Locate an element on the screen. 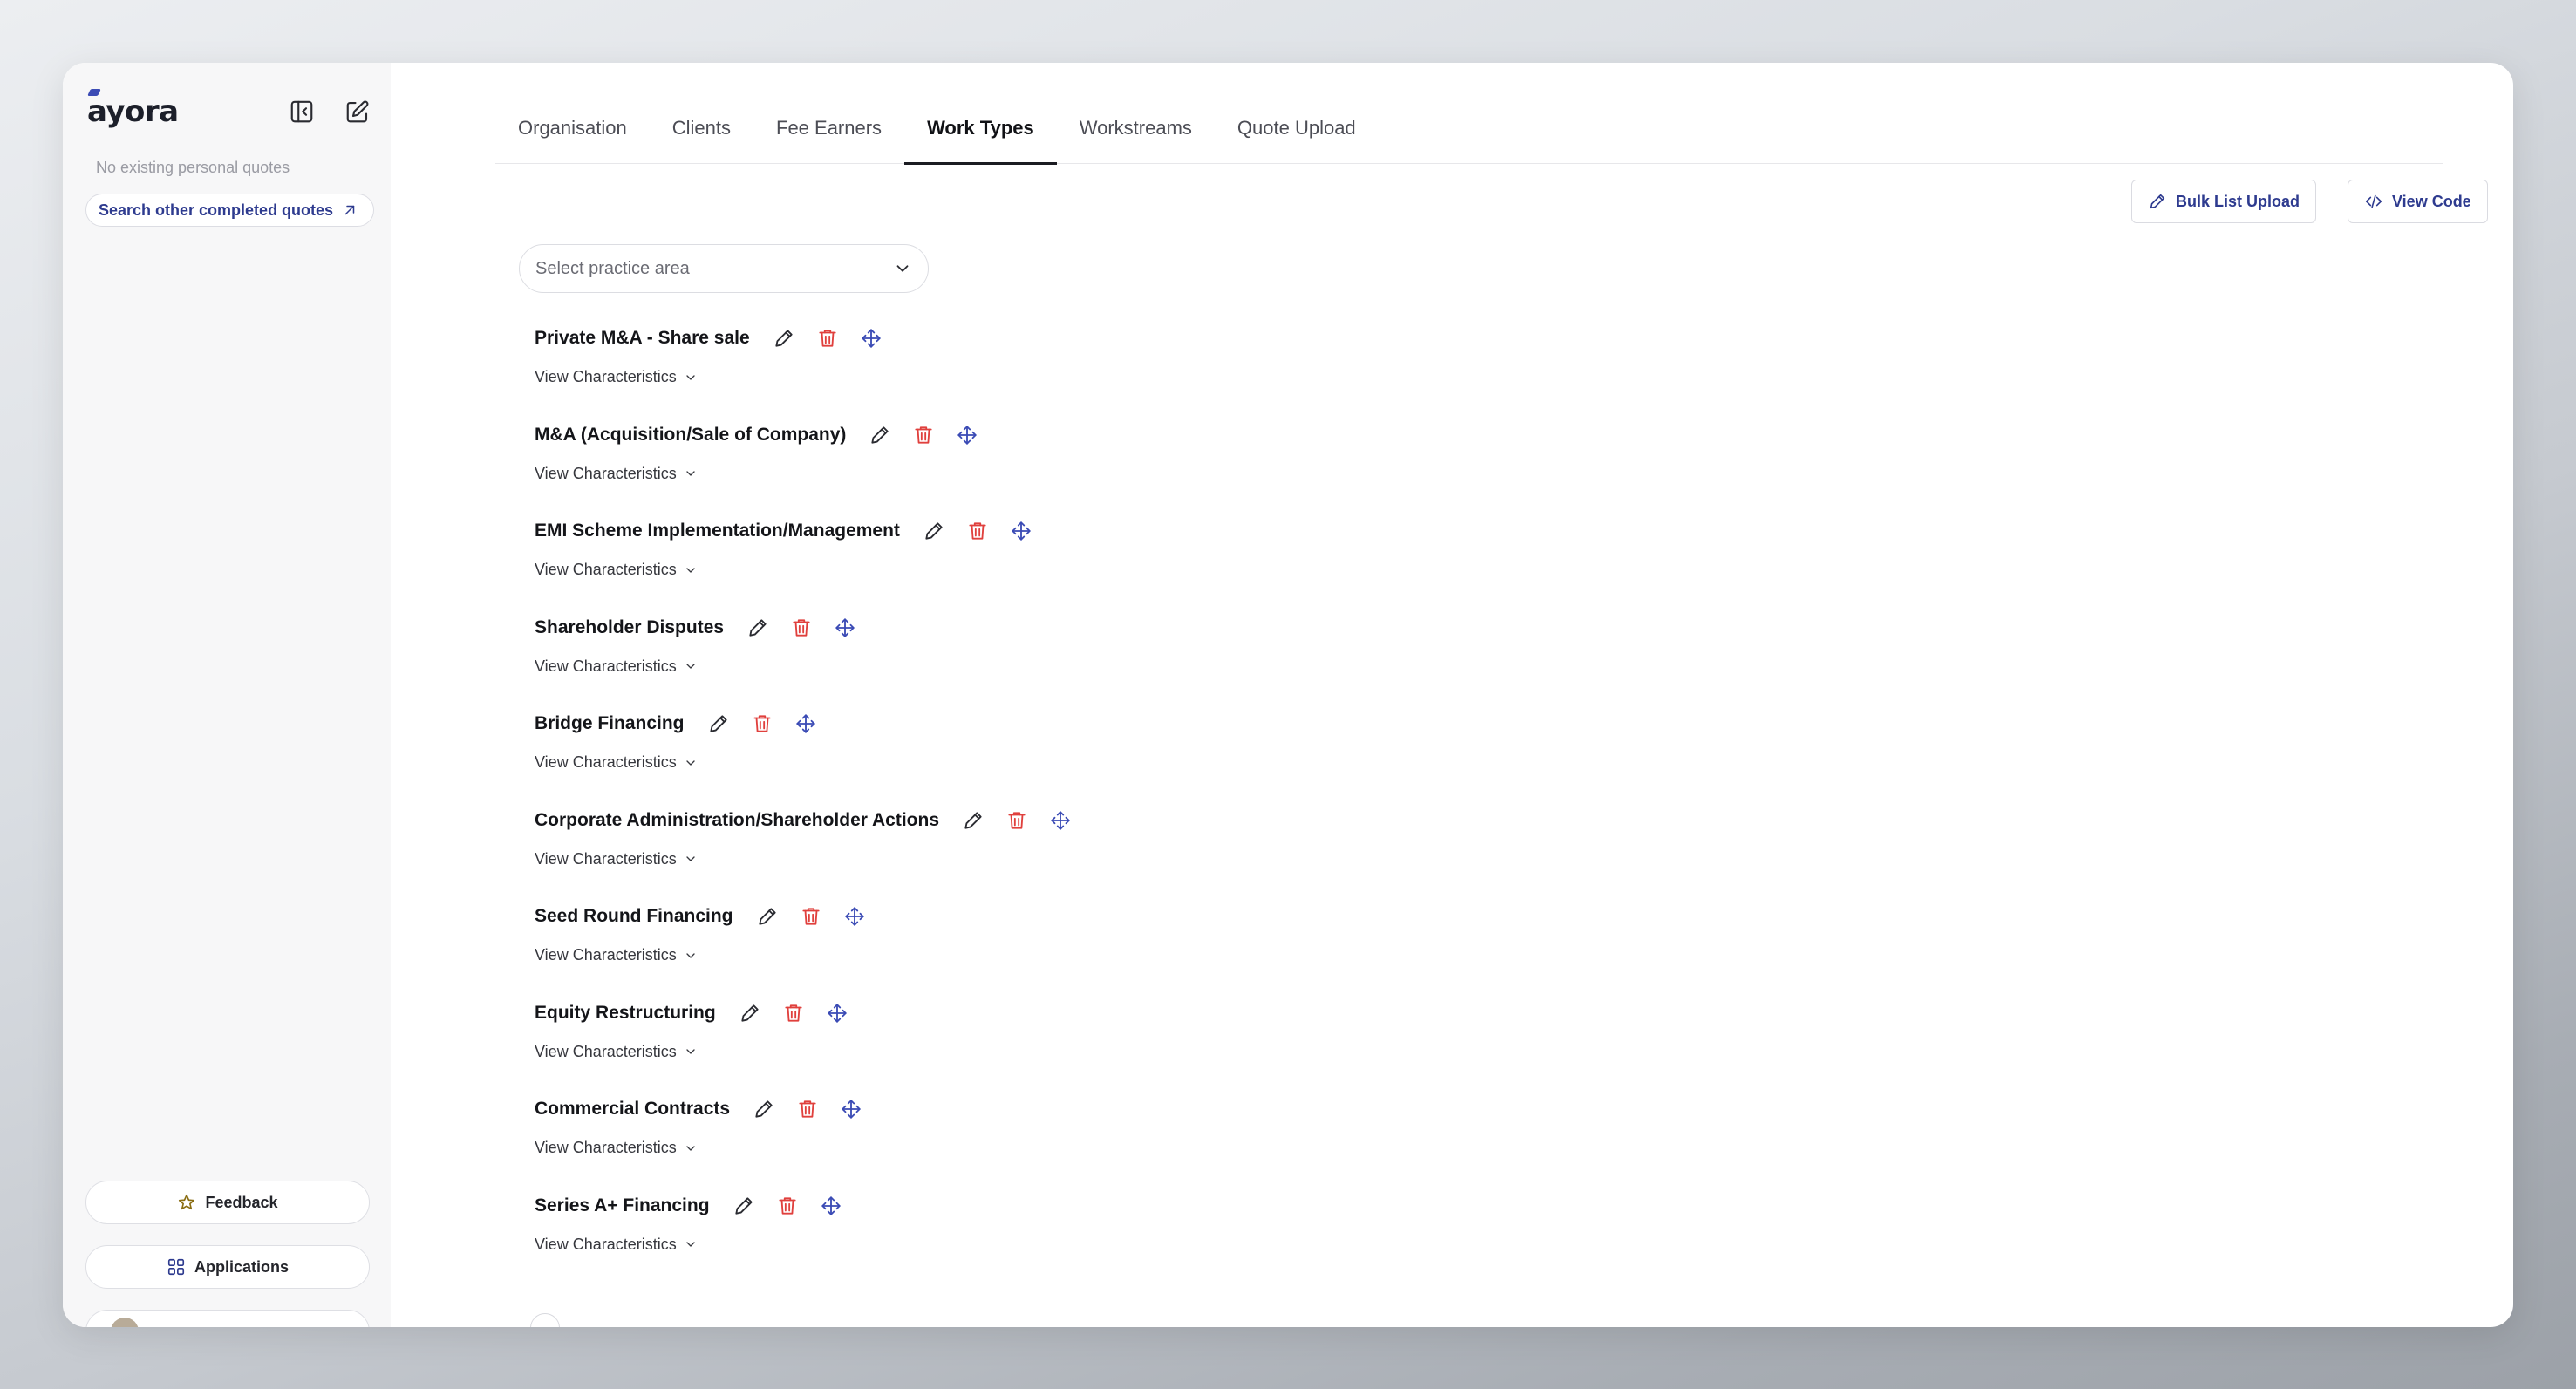 Image resolution: width=2576 pixels, height=1389 pixels. work-type-name: Bridge Financing is located at coordinates (610, 723).